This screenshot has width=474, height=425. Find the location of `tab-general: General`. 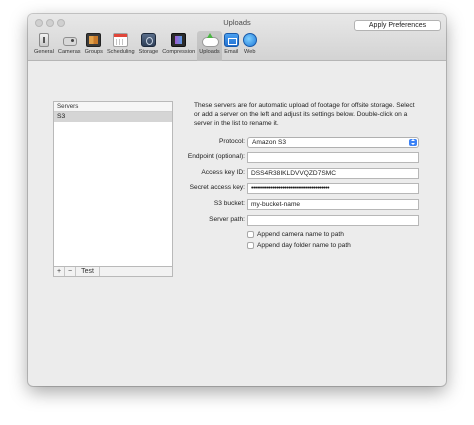

tab-general: General is located at coordinates (44, 46).